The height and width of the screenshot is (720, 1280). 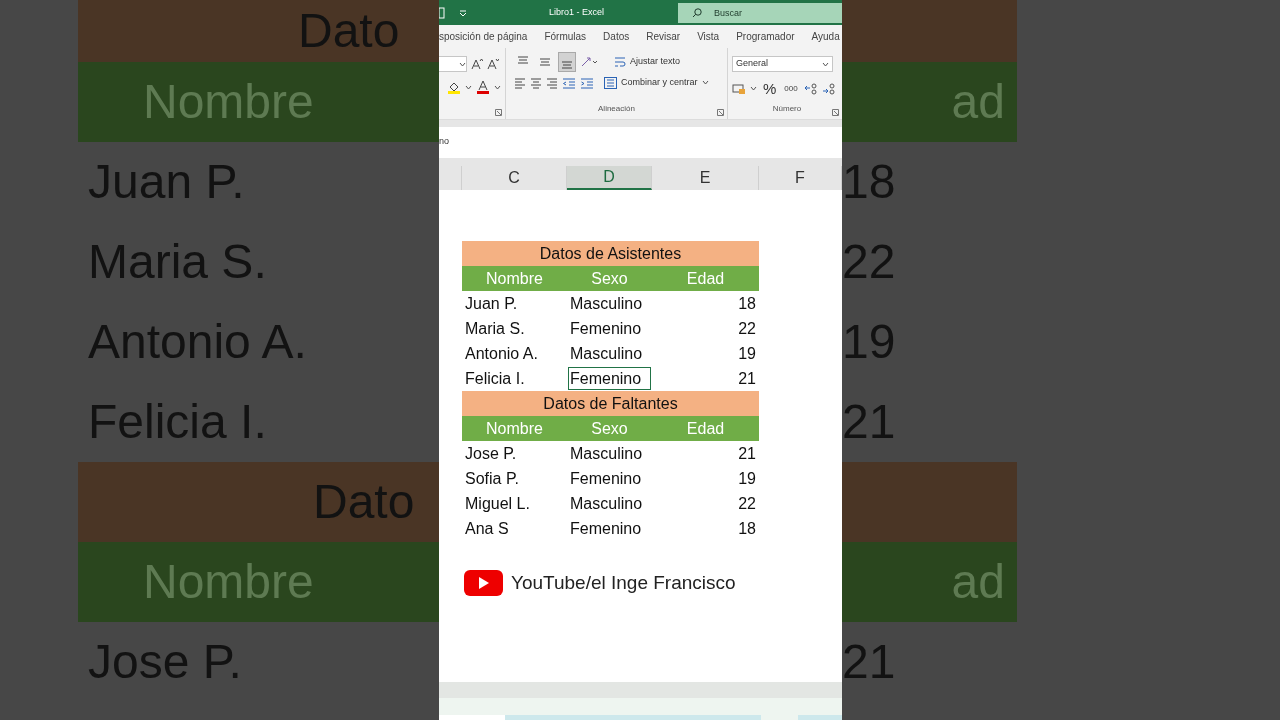 What do you see at coordinates (536, 82) in the screenshot?
I see `align-center-icon` at bounding box center [536, 82].